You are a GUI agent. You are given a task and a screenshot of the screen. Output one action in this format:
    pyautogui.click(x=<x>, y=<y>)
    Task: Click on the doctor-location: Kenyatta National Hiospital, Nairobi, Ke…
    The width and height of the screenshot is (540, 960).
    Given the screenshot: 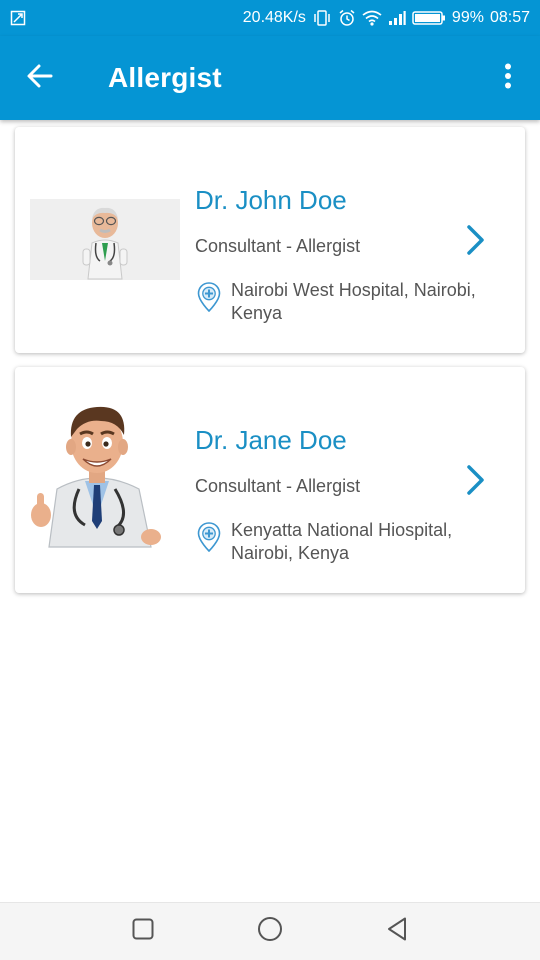 What is the action you would take?
    pyautogui.click(x=342, y=541)
    